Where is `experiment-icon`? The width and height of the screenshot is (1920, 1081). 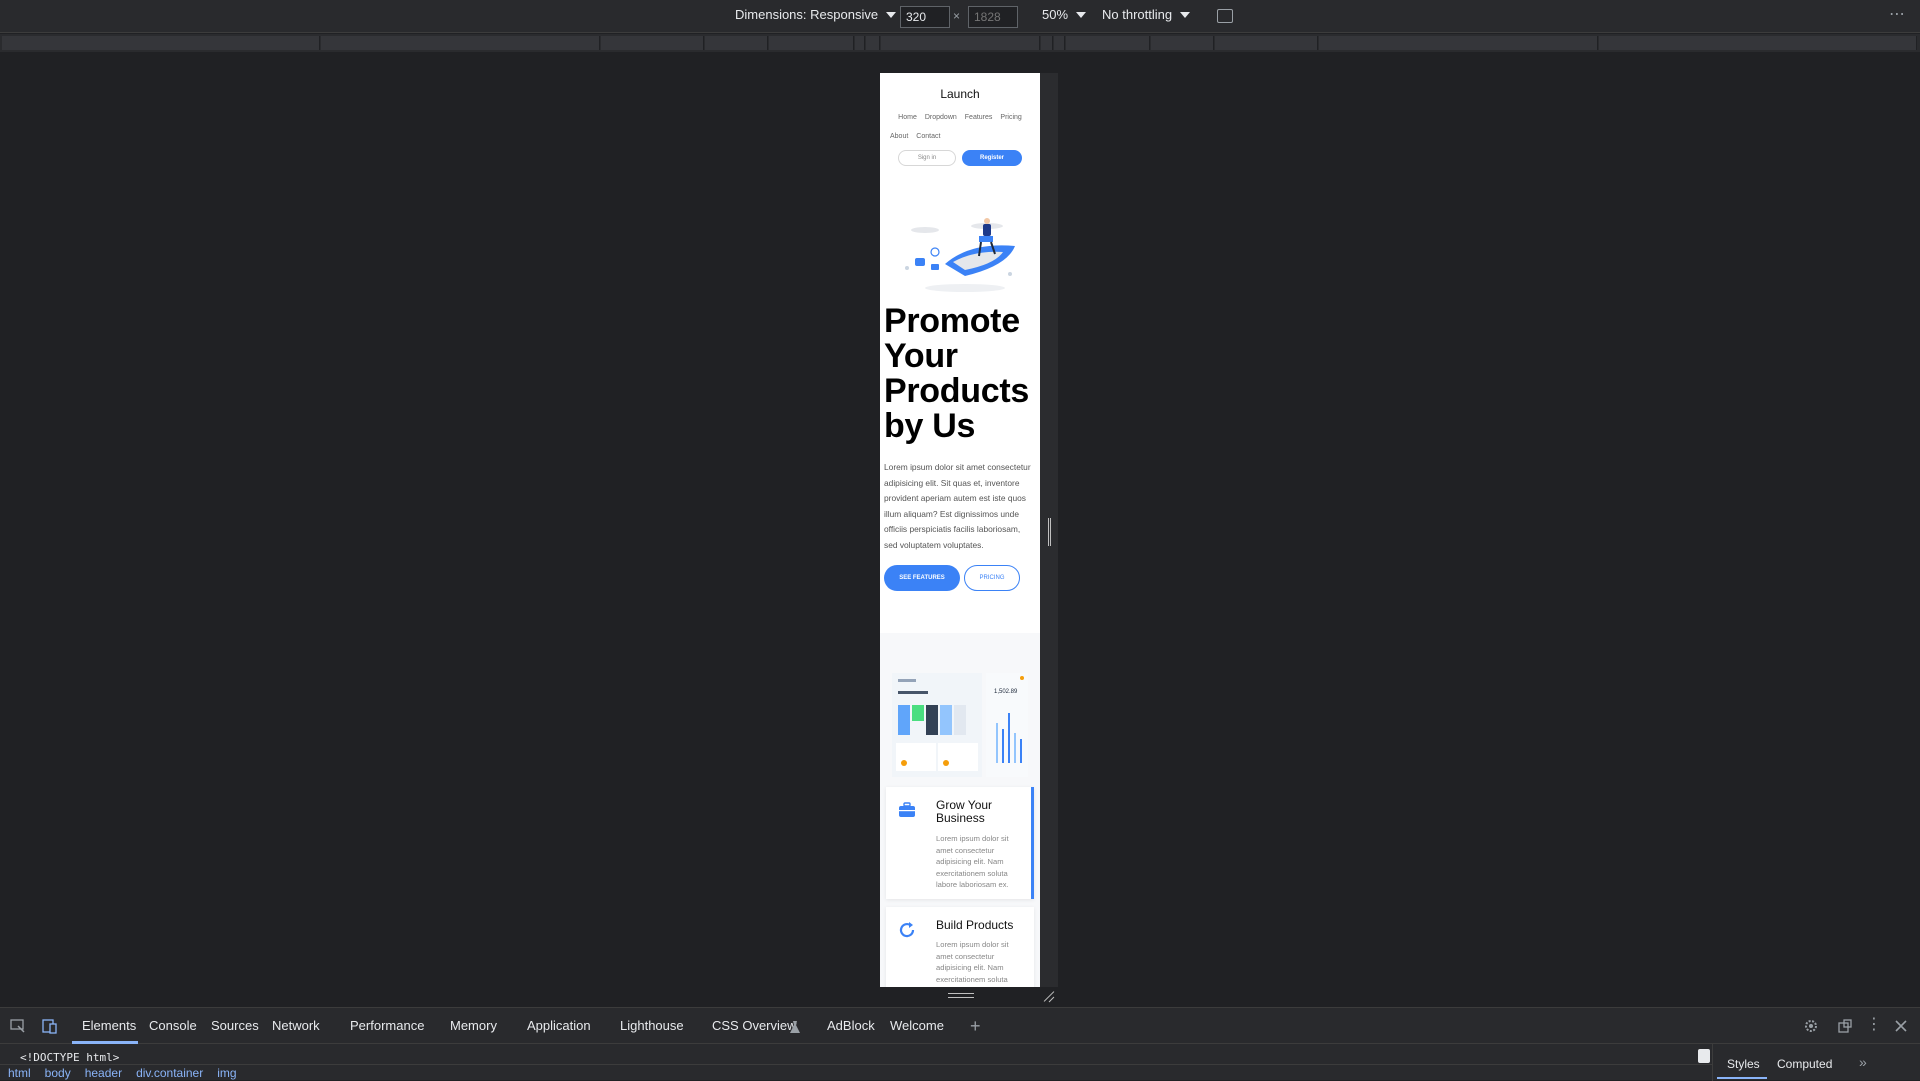
experiment-icon is located at coordinates (795, 1026).